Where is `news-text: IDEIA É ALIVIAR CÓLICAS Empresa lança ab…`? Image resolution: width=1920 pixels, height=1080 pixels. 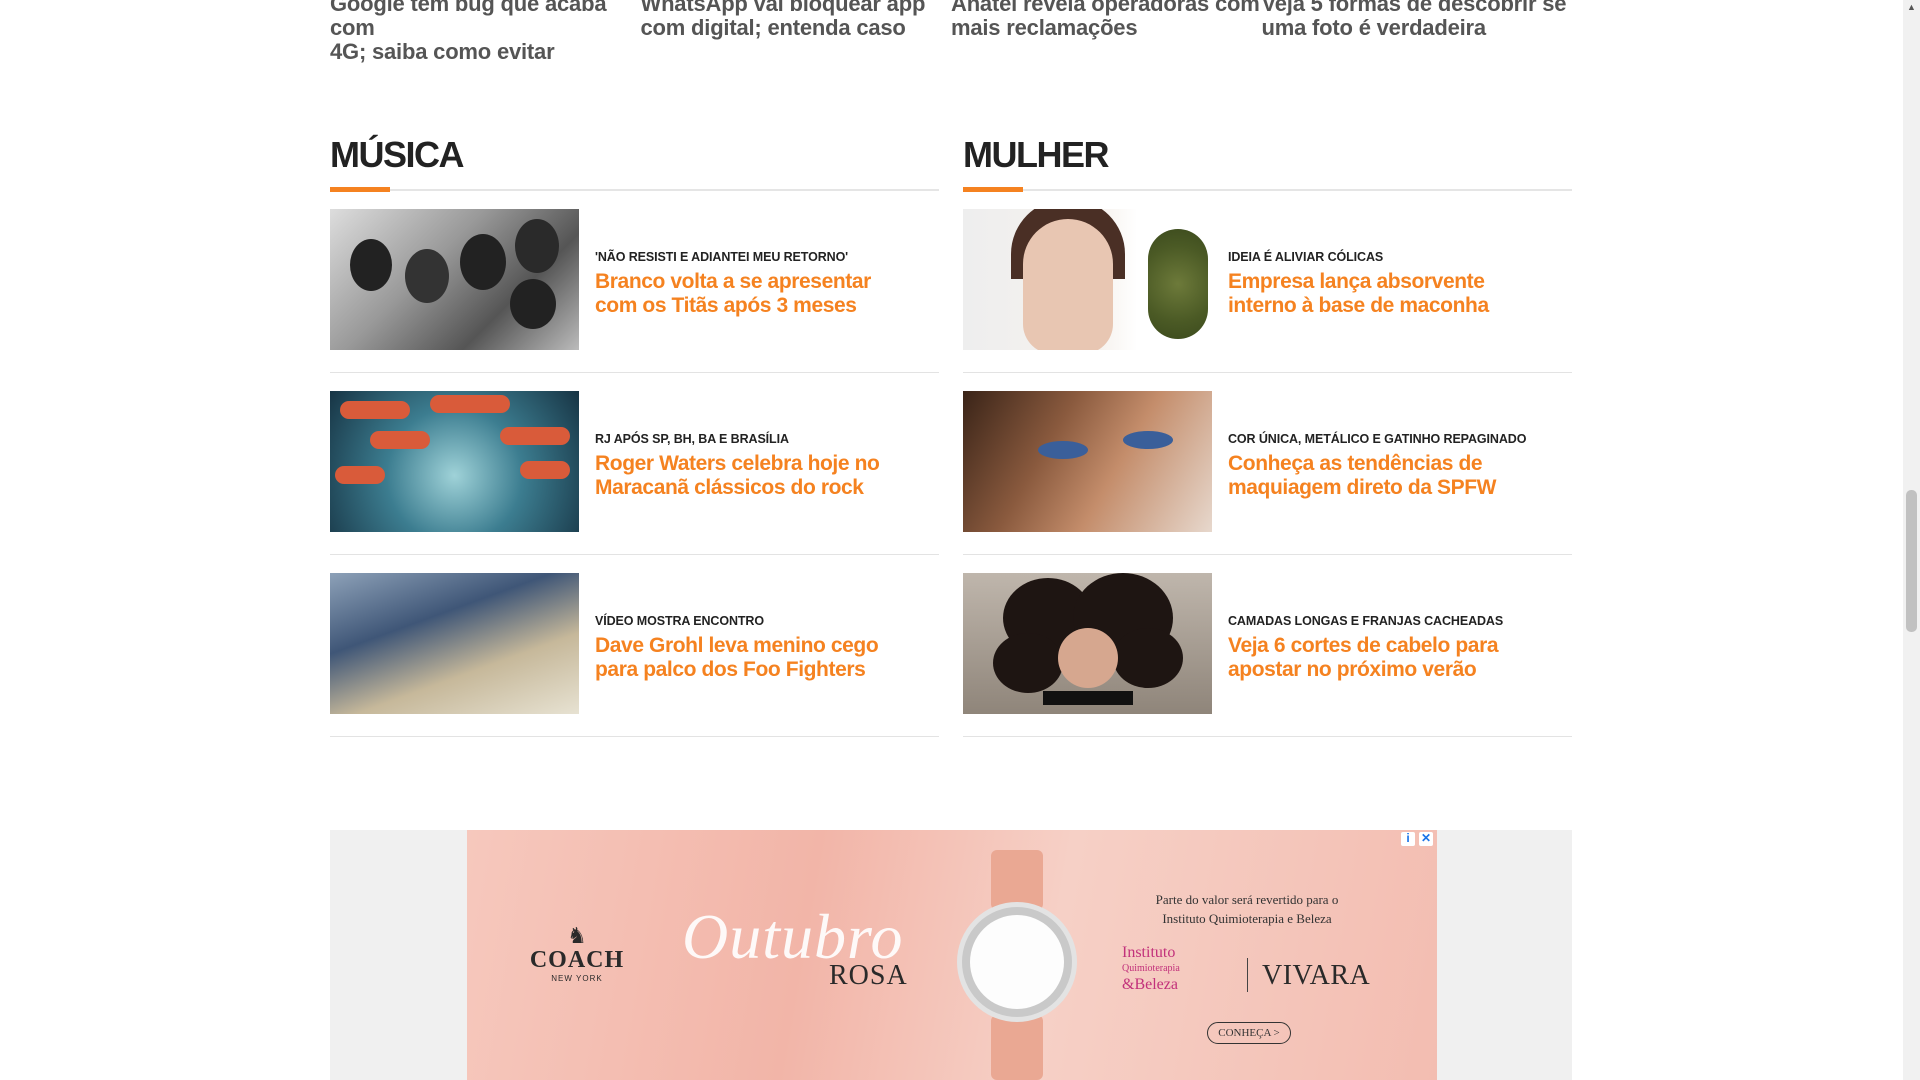 news-text: IDEIA É ALIVIAR CÓLICAS Empresa lança ab… is located at coordinates (1377, 280).